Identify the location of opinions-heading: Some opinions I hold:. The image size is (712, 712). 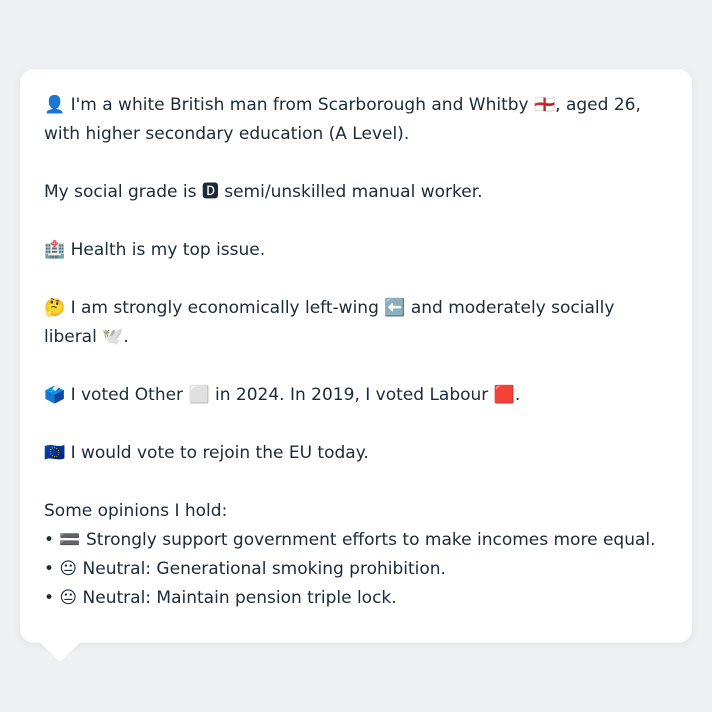
(136, 511).